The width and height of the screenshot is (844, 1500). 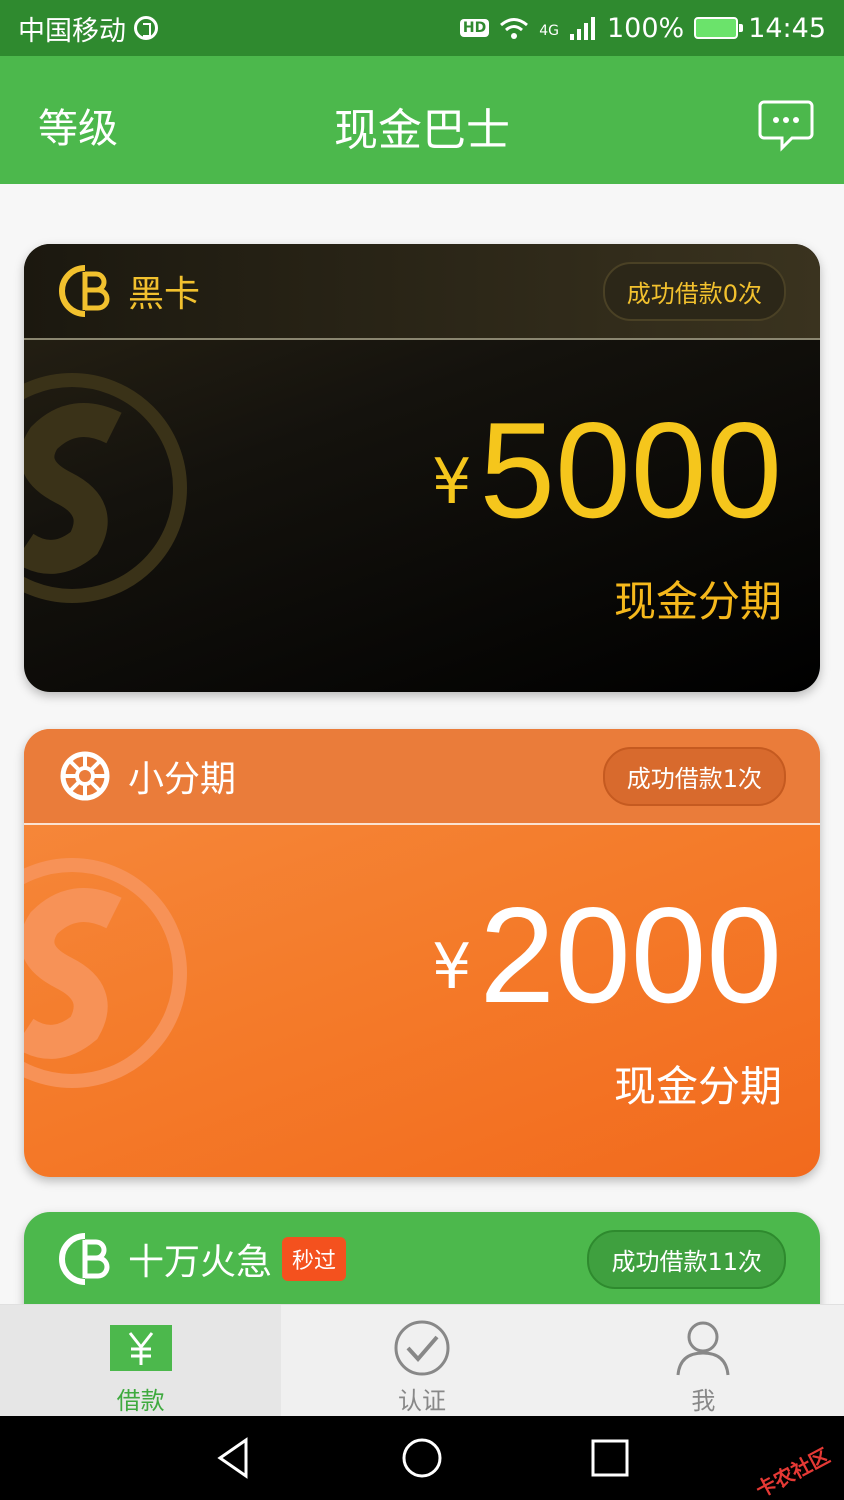 I want to click on home-icon, so click(x=422, y=1458).